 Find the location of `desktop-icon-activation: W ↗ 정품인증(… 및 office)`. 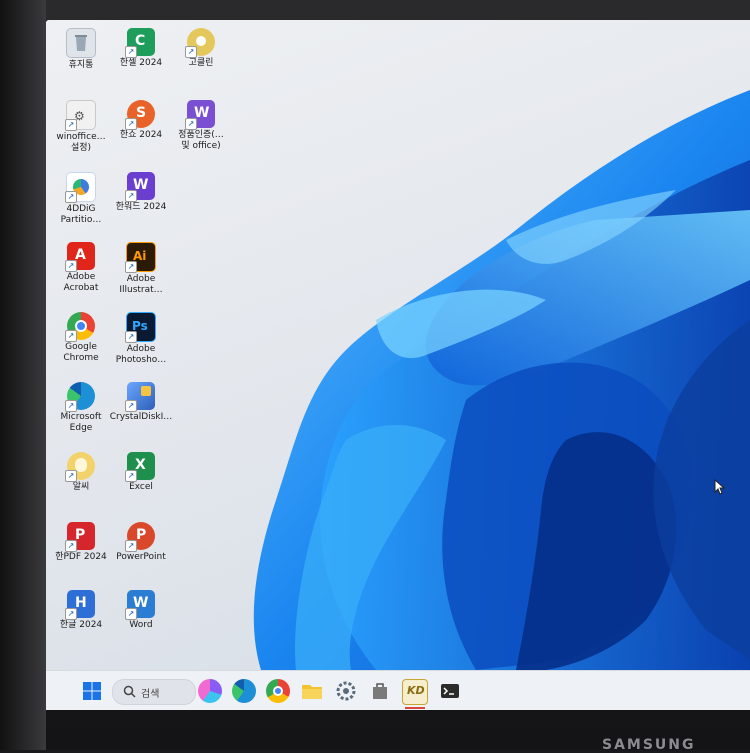

desktop-icon-activation: W ↗ 정품인증(… 및 office) is located at coordinates (201, 126).